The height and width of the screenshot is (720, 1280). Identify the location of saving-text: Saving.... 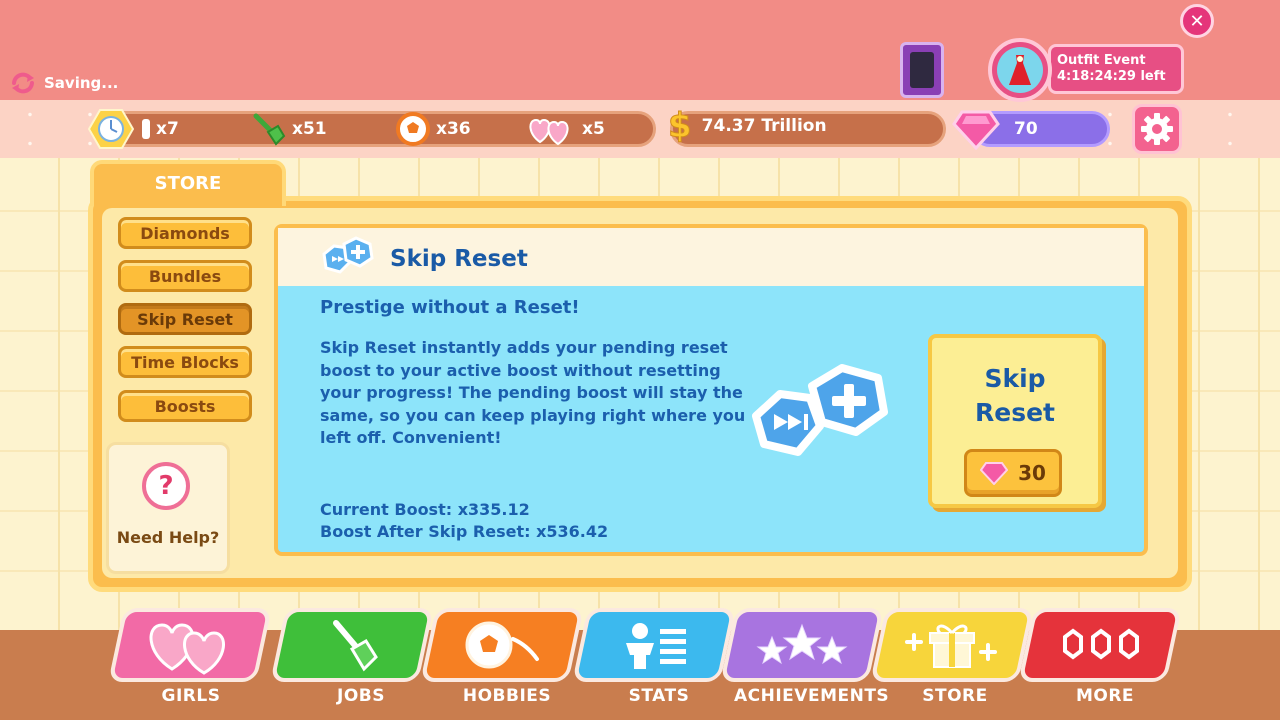
(81, 83).